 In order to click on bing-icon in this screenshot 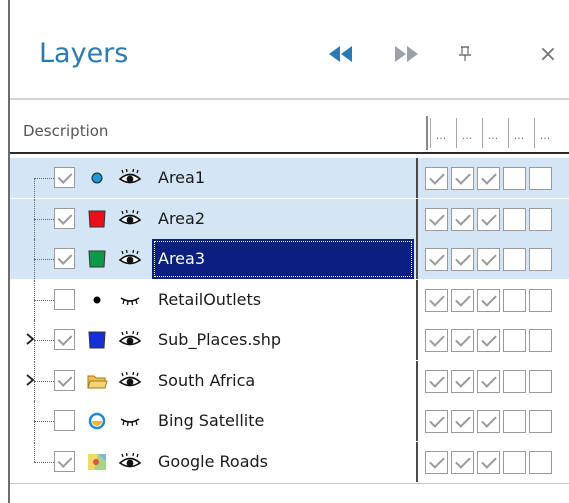, I will do `click(97, 421)`.